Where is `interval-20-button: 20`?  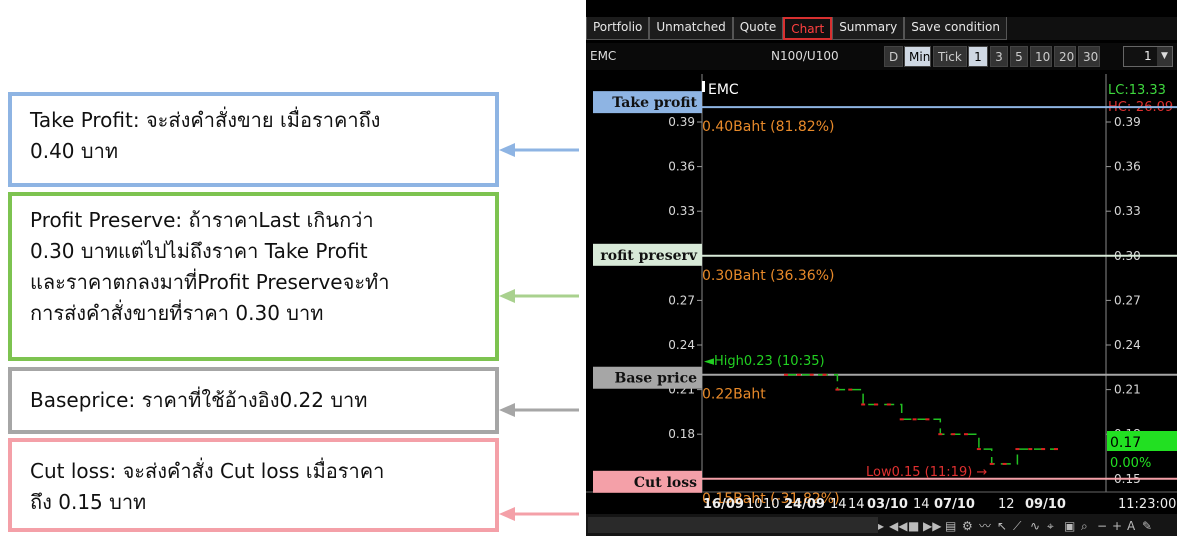
interval-20-button: 20 is located at coordinates (1065, 56).